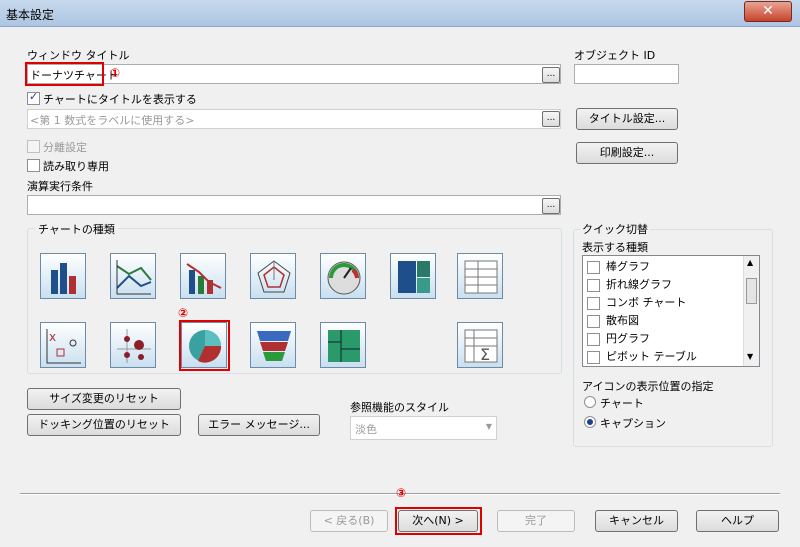 The width and height of the screenshot is (800, 547). What do you see at coordinates (400, 13) in the screenshot?
I see `title-bar: 基本設定 ✕` at bounding box center [400, 13].